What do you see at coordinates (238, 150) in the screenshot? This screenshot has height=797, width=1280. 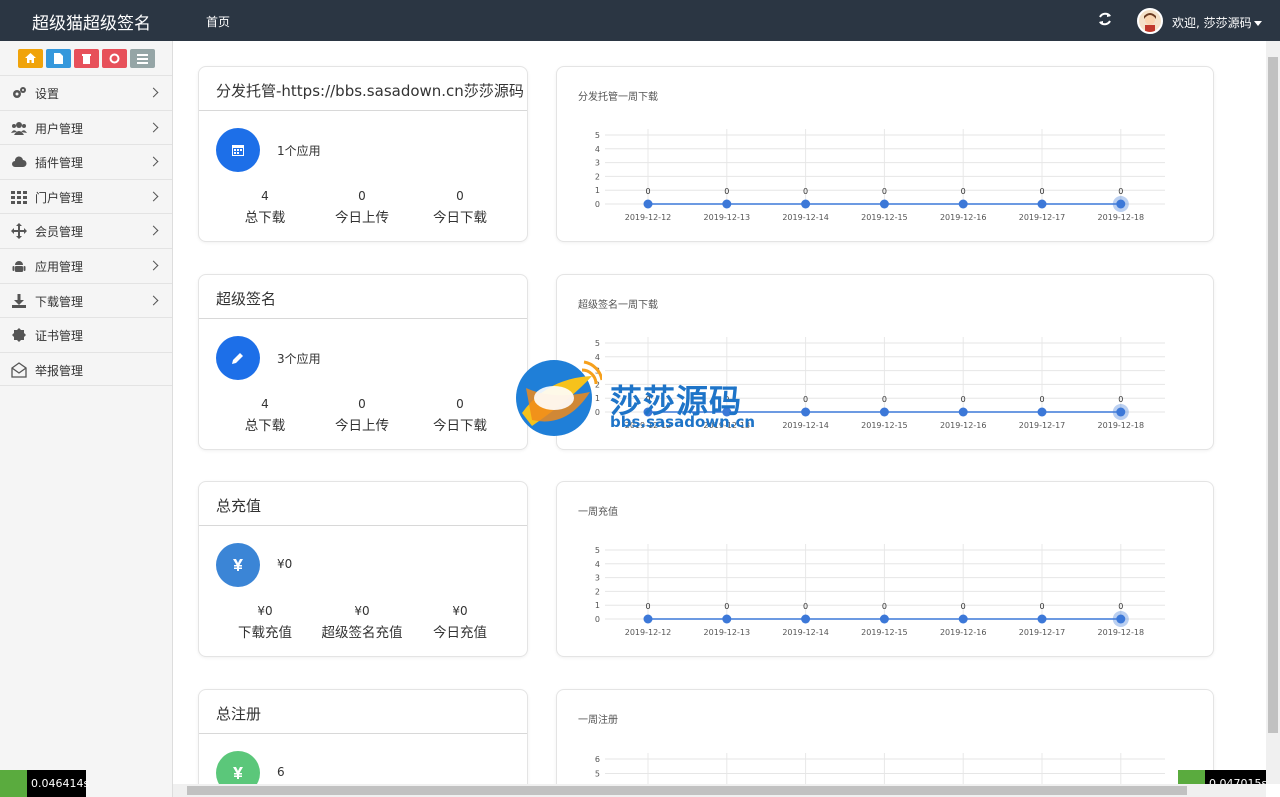 I see `calendar-badge` at bounding box center [238, 150].